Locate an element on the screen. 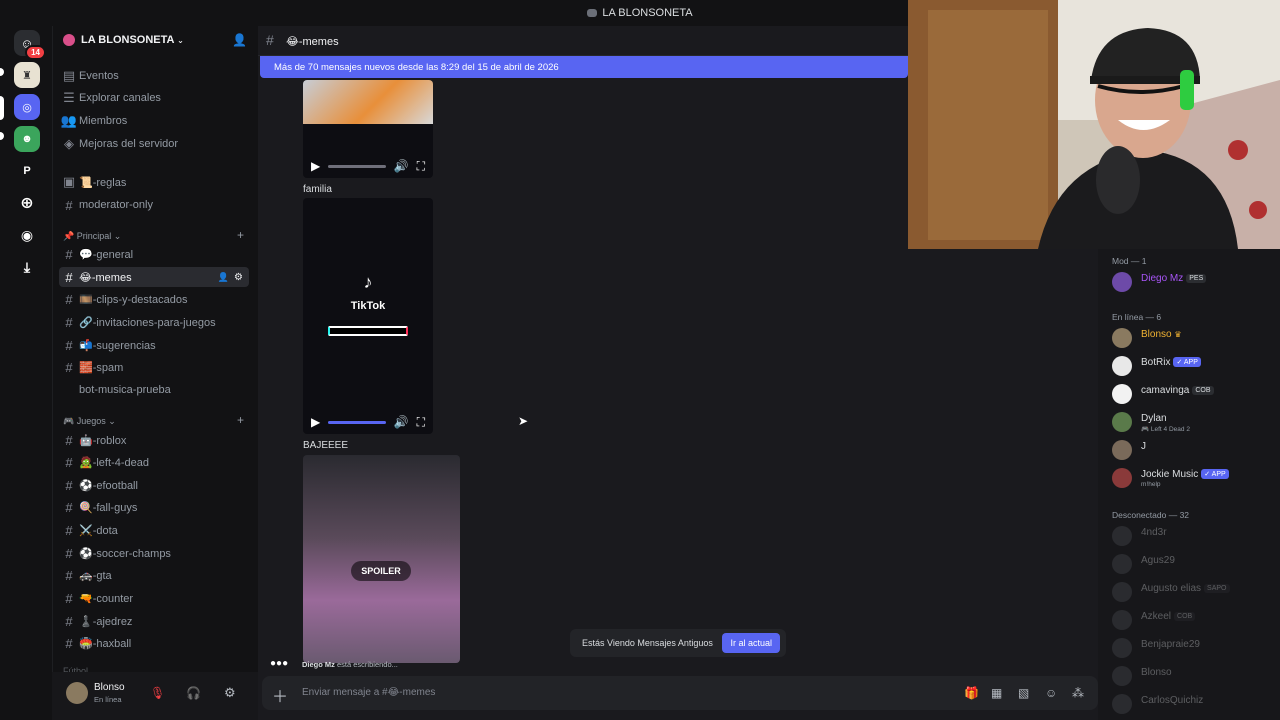 The image size is (1280, 720). channel-general: # 💬-general is located at coordinates (154, 254).